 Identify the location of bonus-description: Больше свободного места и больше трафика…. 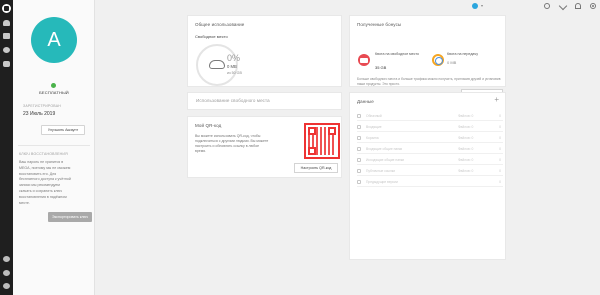
(429, 81).